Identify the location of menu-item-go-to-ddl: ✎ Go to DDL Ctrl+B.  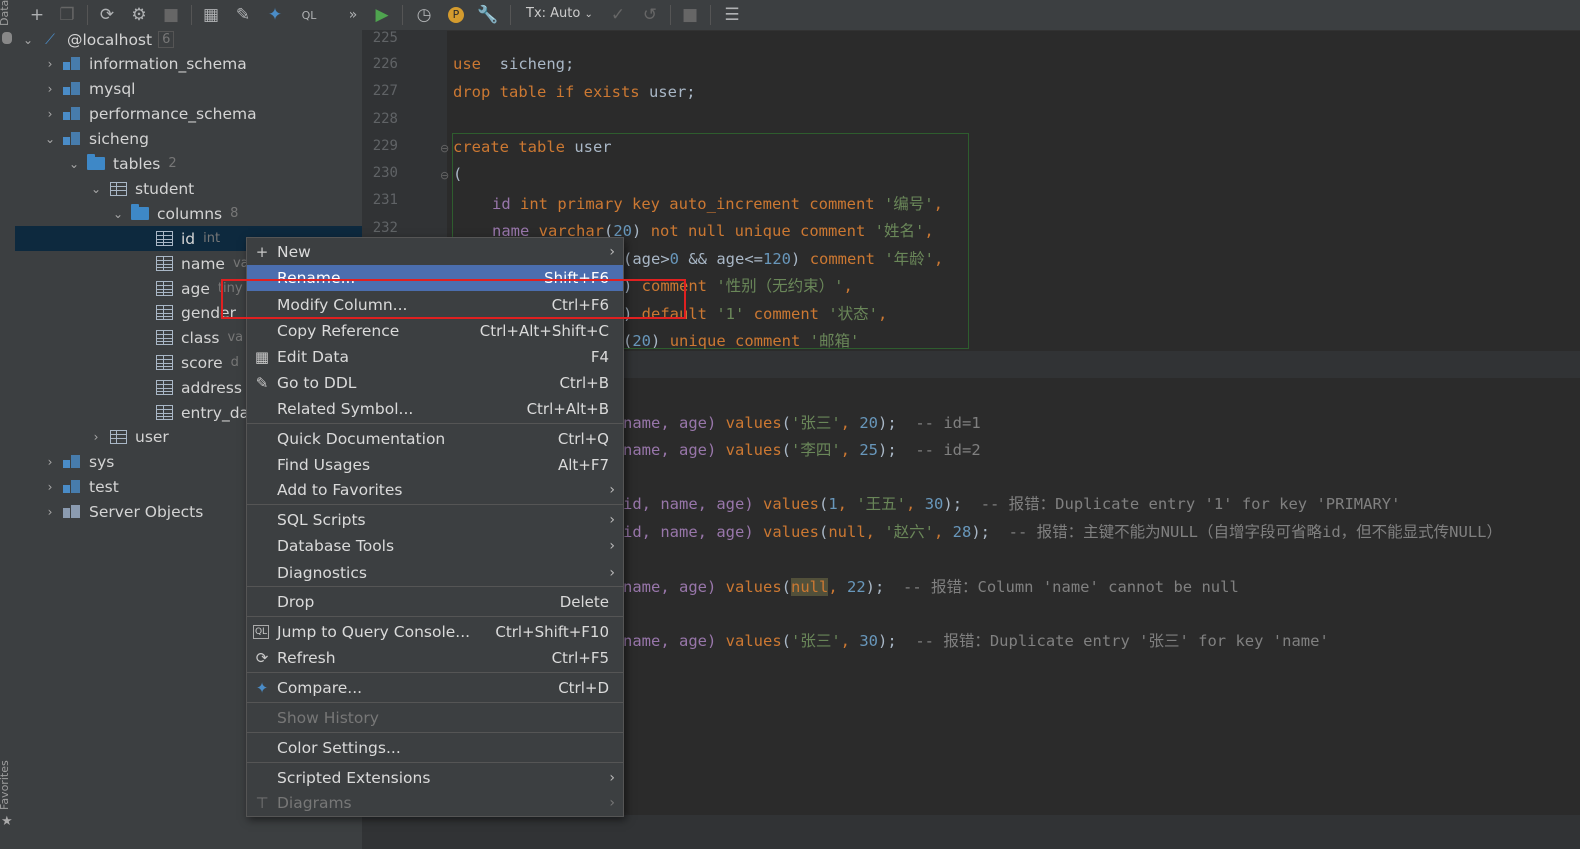
(435, 383).